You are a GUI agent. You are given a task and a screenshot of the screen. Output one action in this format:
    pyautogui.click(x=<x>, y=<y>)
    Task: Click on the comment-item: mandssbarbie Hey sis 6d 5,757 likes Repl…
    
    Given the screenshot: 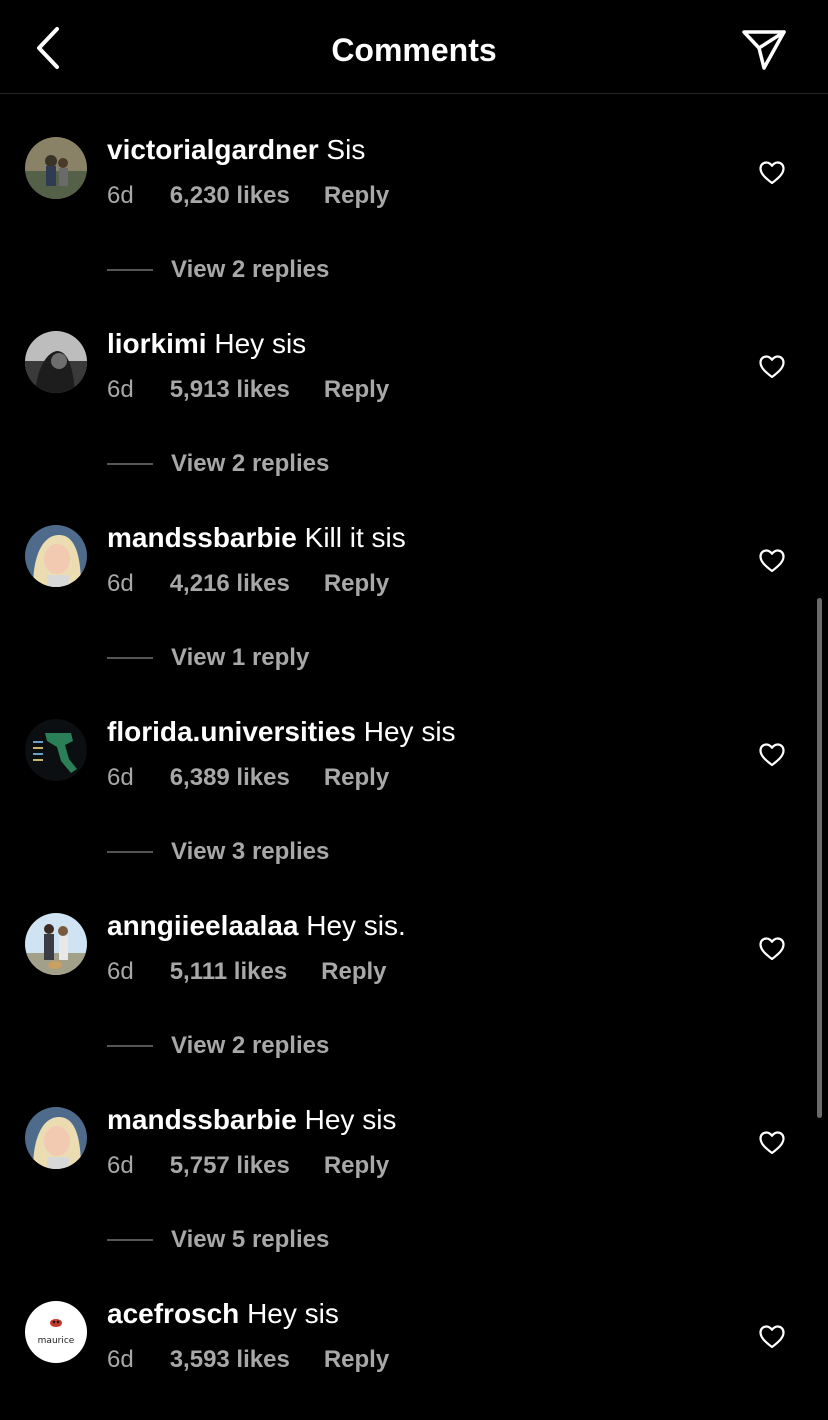 What is the action you would take?
    pyautogui.click(x=414, y=1162)
    